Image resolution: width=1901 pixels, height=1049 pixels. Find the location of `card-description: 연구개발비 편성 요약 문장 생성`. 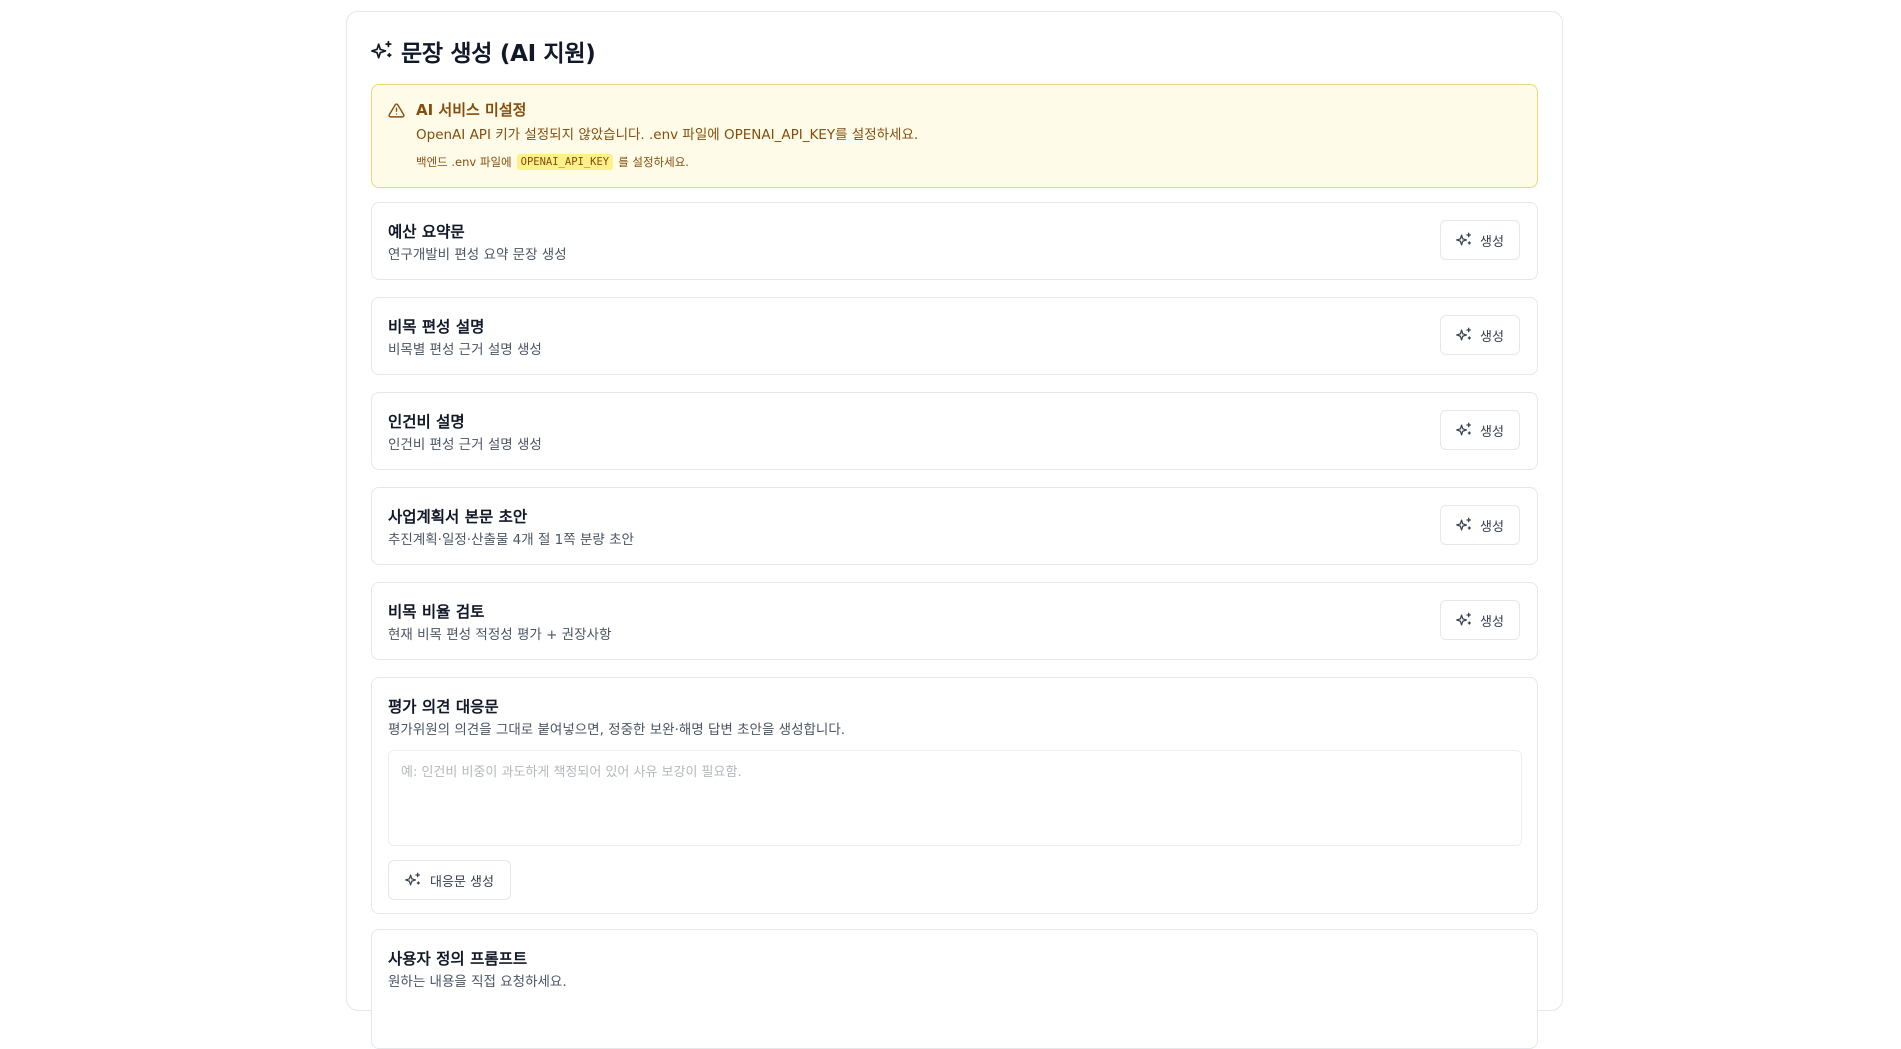

card-description: 연구개발비 편성 요약 문장 생성 is located at coordinates (477, 255).